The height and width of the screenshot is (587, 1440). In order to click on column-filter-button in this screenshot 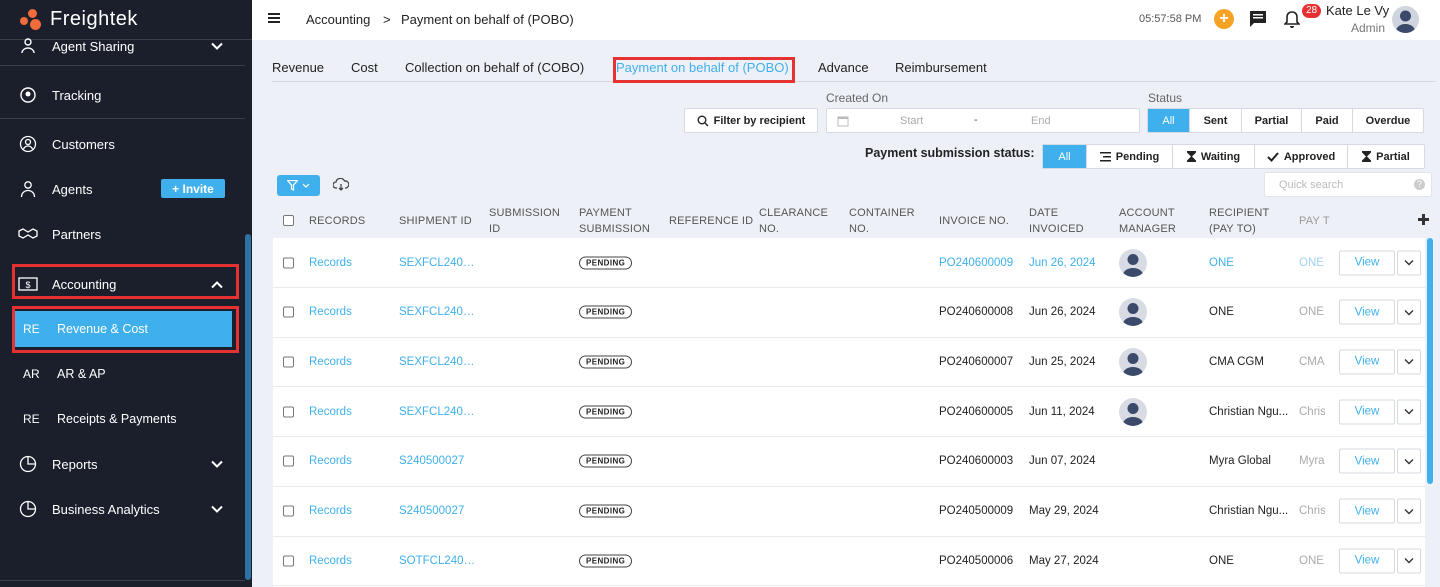, I will do `click(298, 185)`.